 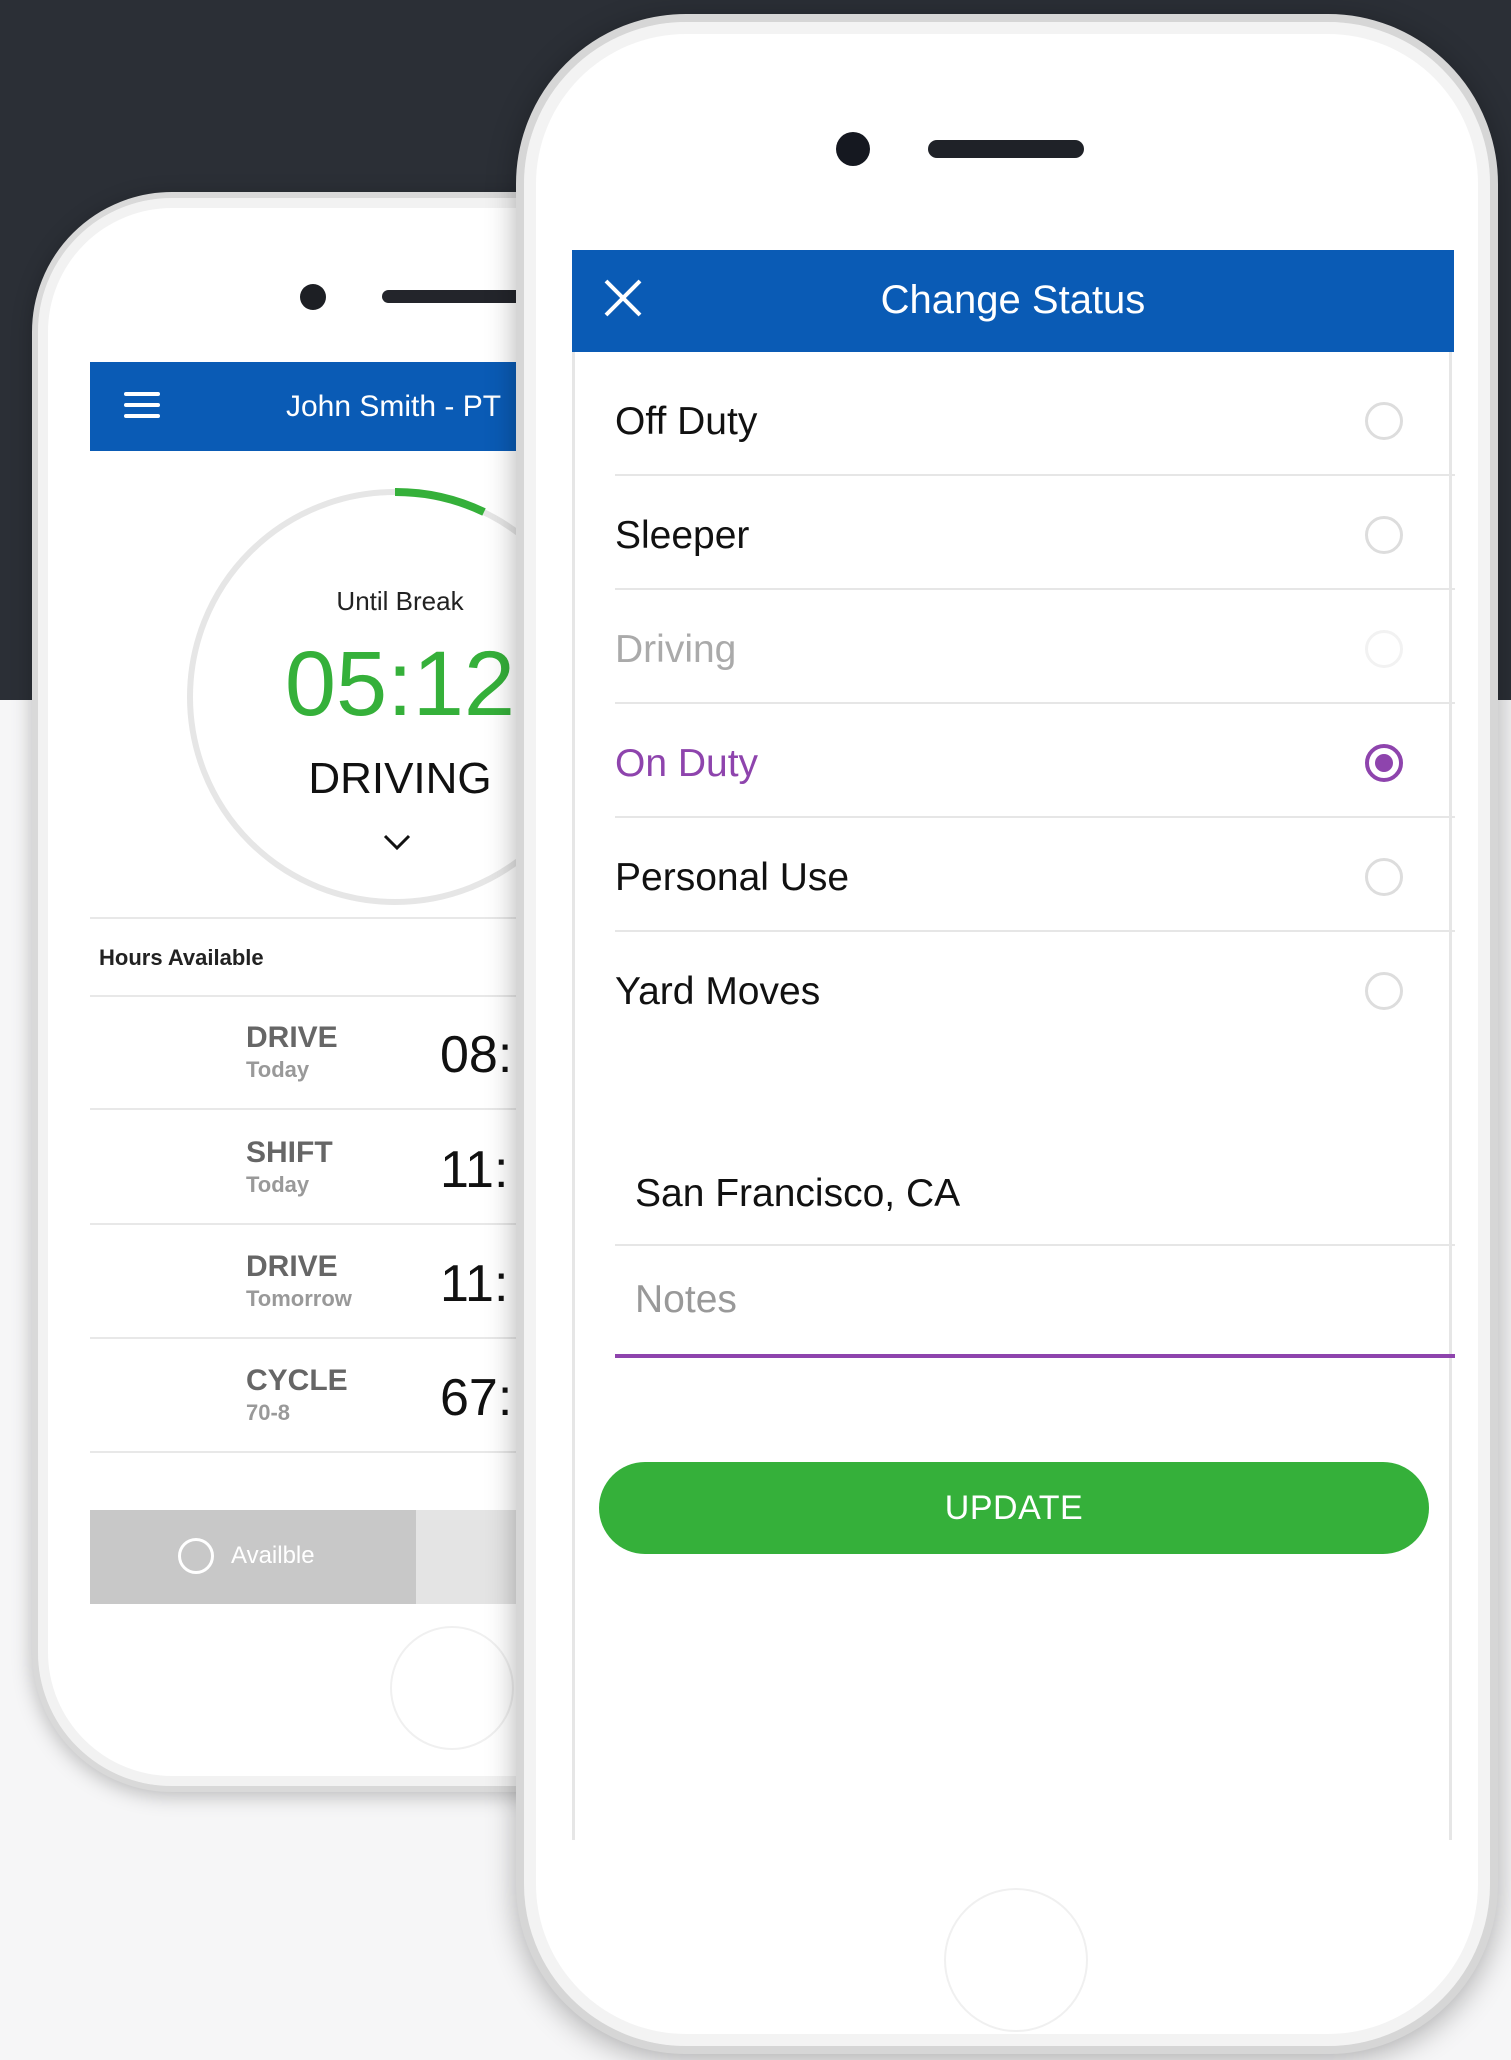 What do you see at coordinates (400, 778) in the screenshot?
I see `current-status: DRIVING` at bounding box center [400, 778].